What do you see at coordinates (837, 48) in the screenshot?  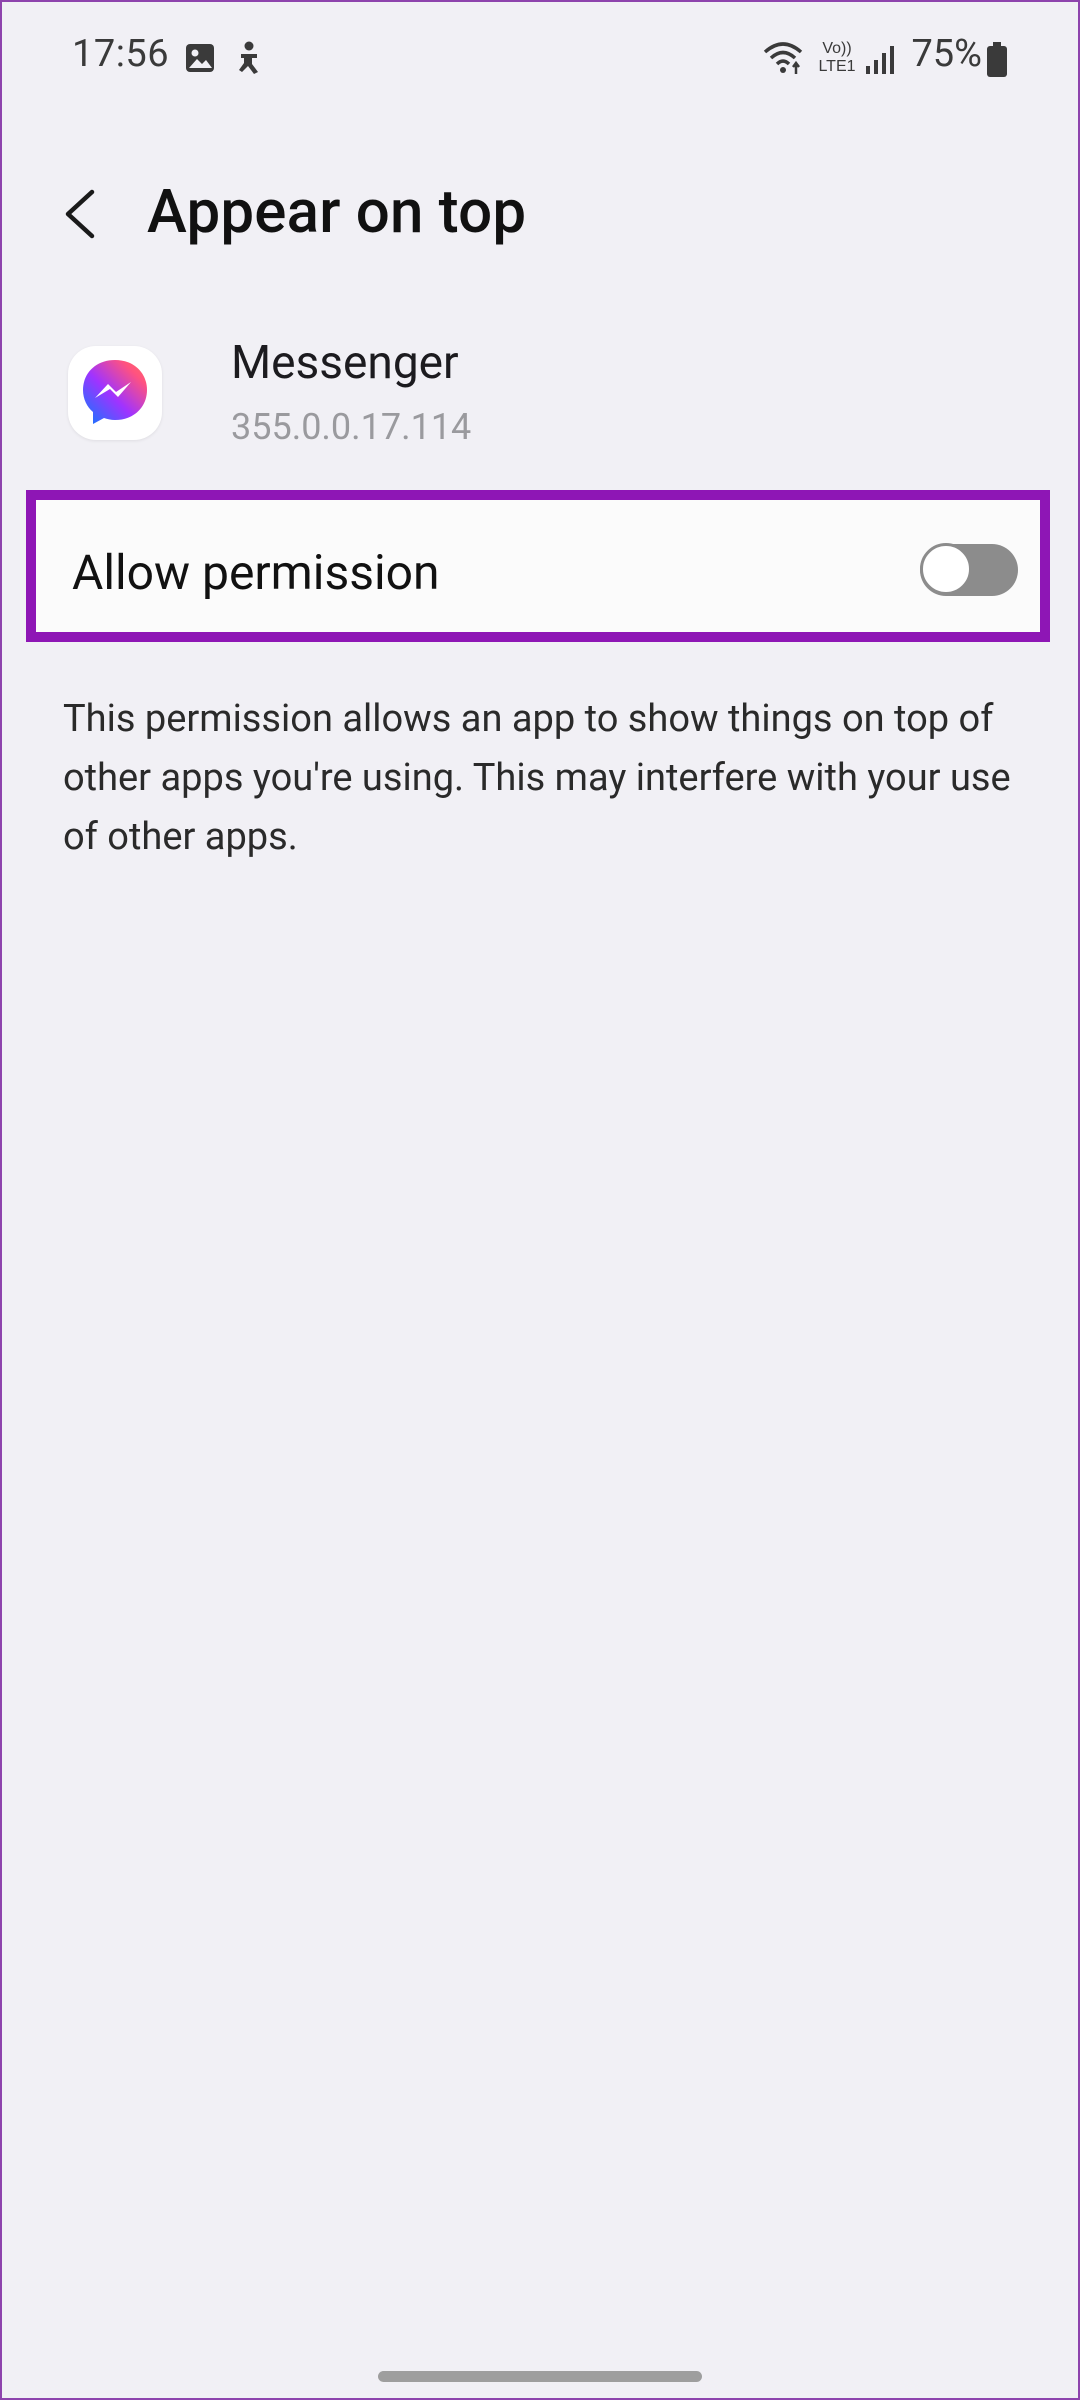 I see `volte-label: Vo))` at bounding box center [837, 48].